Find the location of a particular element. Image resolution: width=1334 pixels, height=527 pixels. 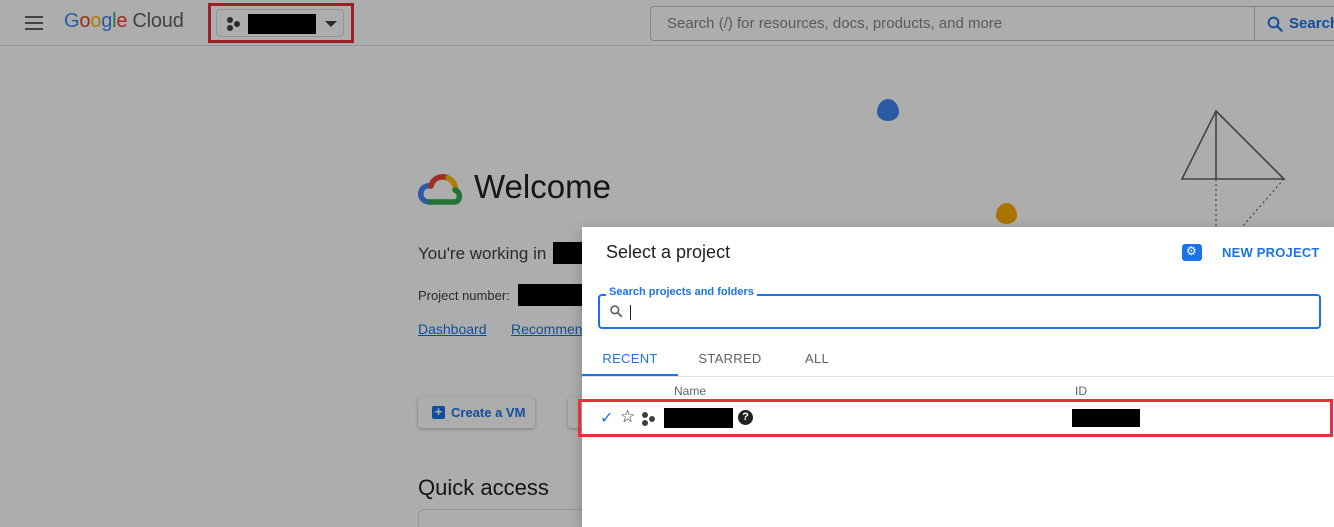

project-picker-highlight is located at coordinates (281, 23).